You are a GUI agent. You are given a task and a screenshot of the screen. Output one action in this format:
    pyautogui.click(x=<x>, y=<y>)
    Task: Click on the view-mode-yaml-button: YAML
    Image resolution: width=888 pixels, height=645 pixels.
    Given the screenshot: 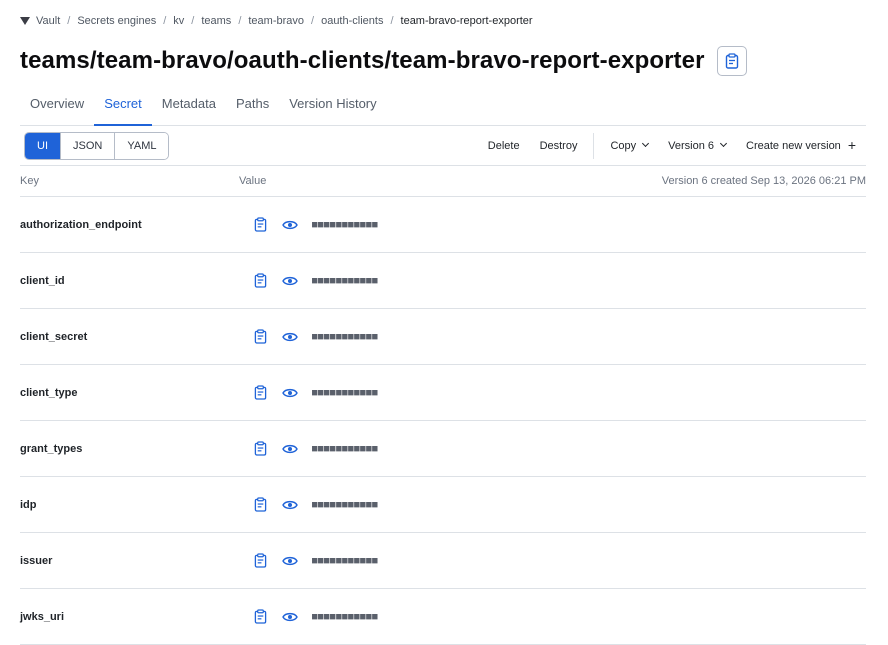 What is the action you would take?
    pyautogui.click(x=142, y=145)
    